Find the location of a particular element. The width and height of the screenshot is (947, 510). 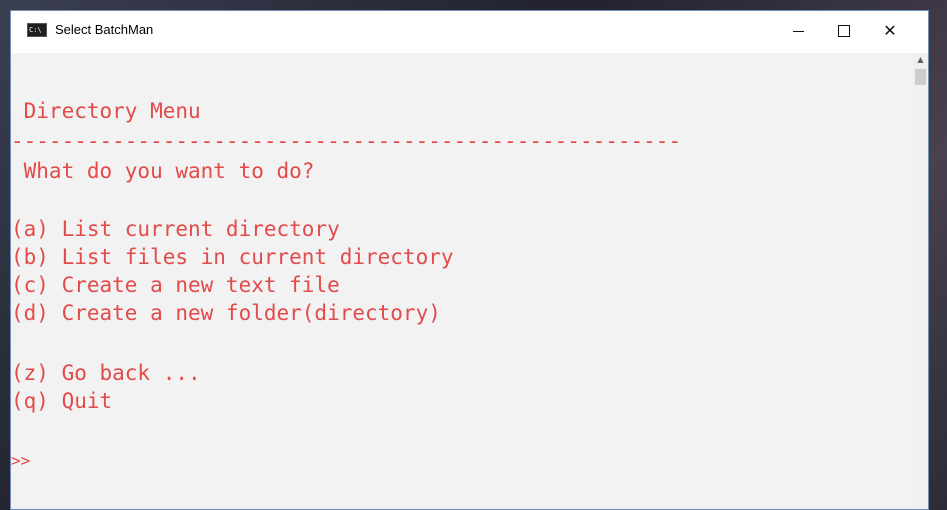

menu-option-d: (d) Create a new folder(directory) is located at coordinates (226, 313).